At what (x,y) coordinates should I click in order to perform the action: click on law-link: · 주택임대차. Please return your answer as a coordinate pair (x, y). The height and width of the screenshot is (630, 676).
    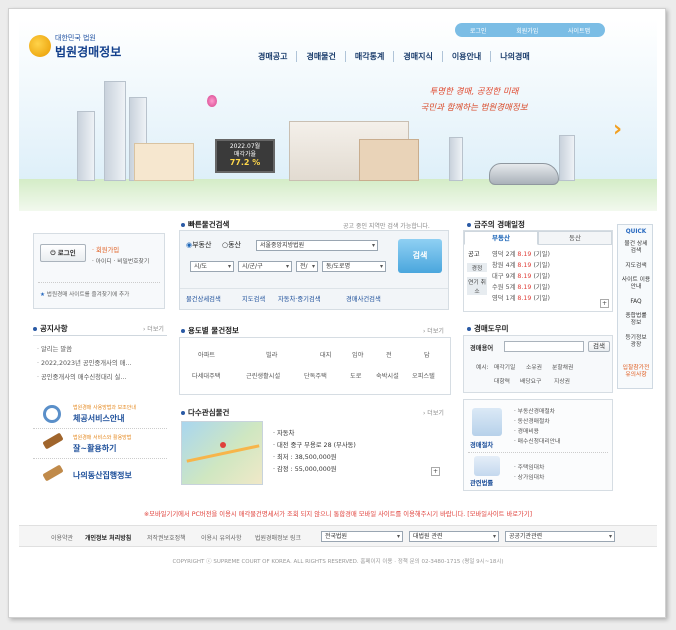
    Looking at the image, I should click on (529, 466).